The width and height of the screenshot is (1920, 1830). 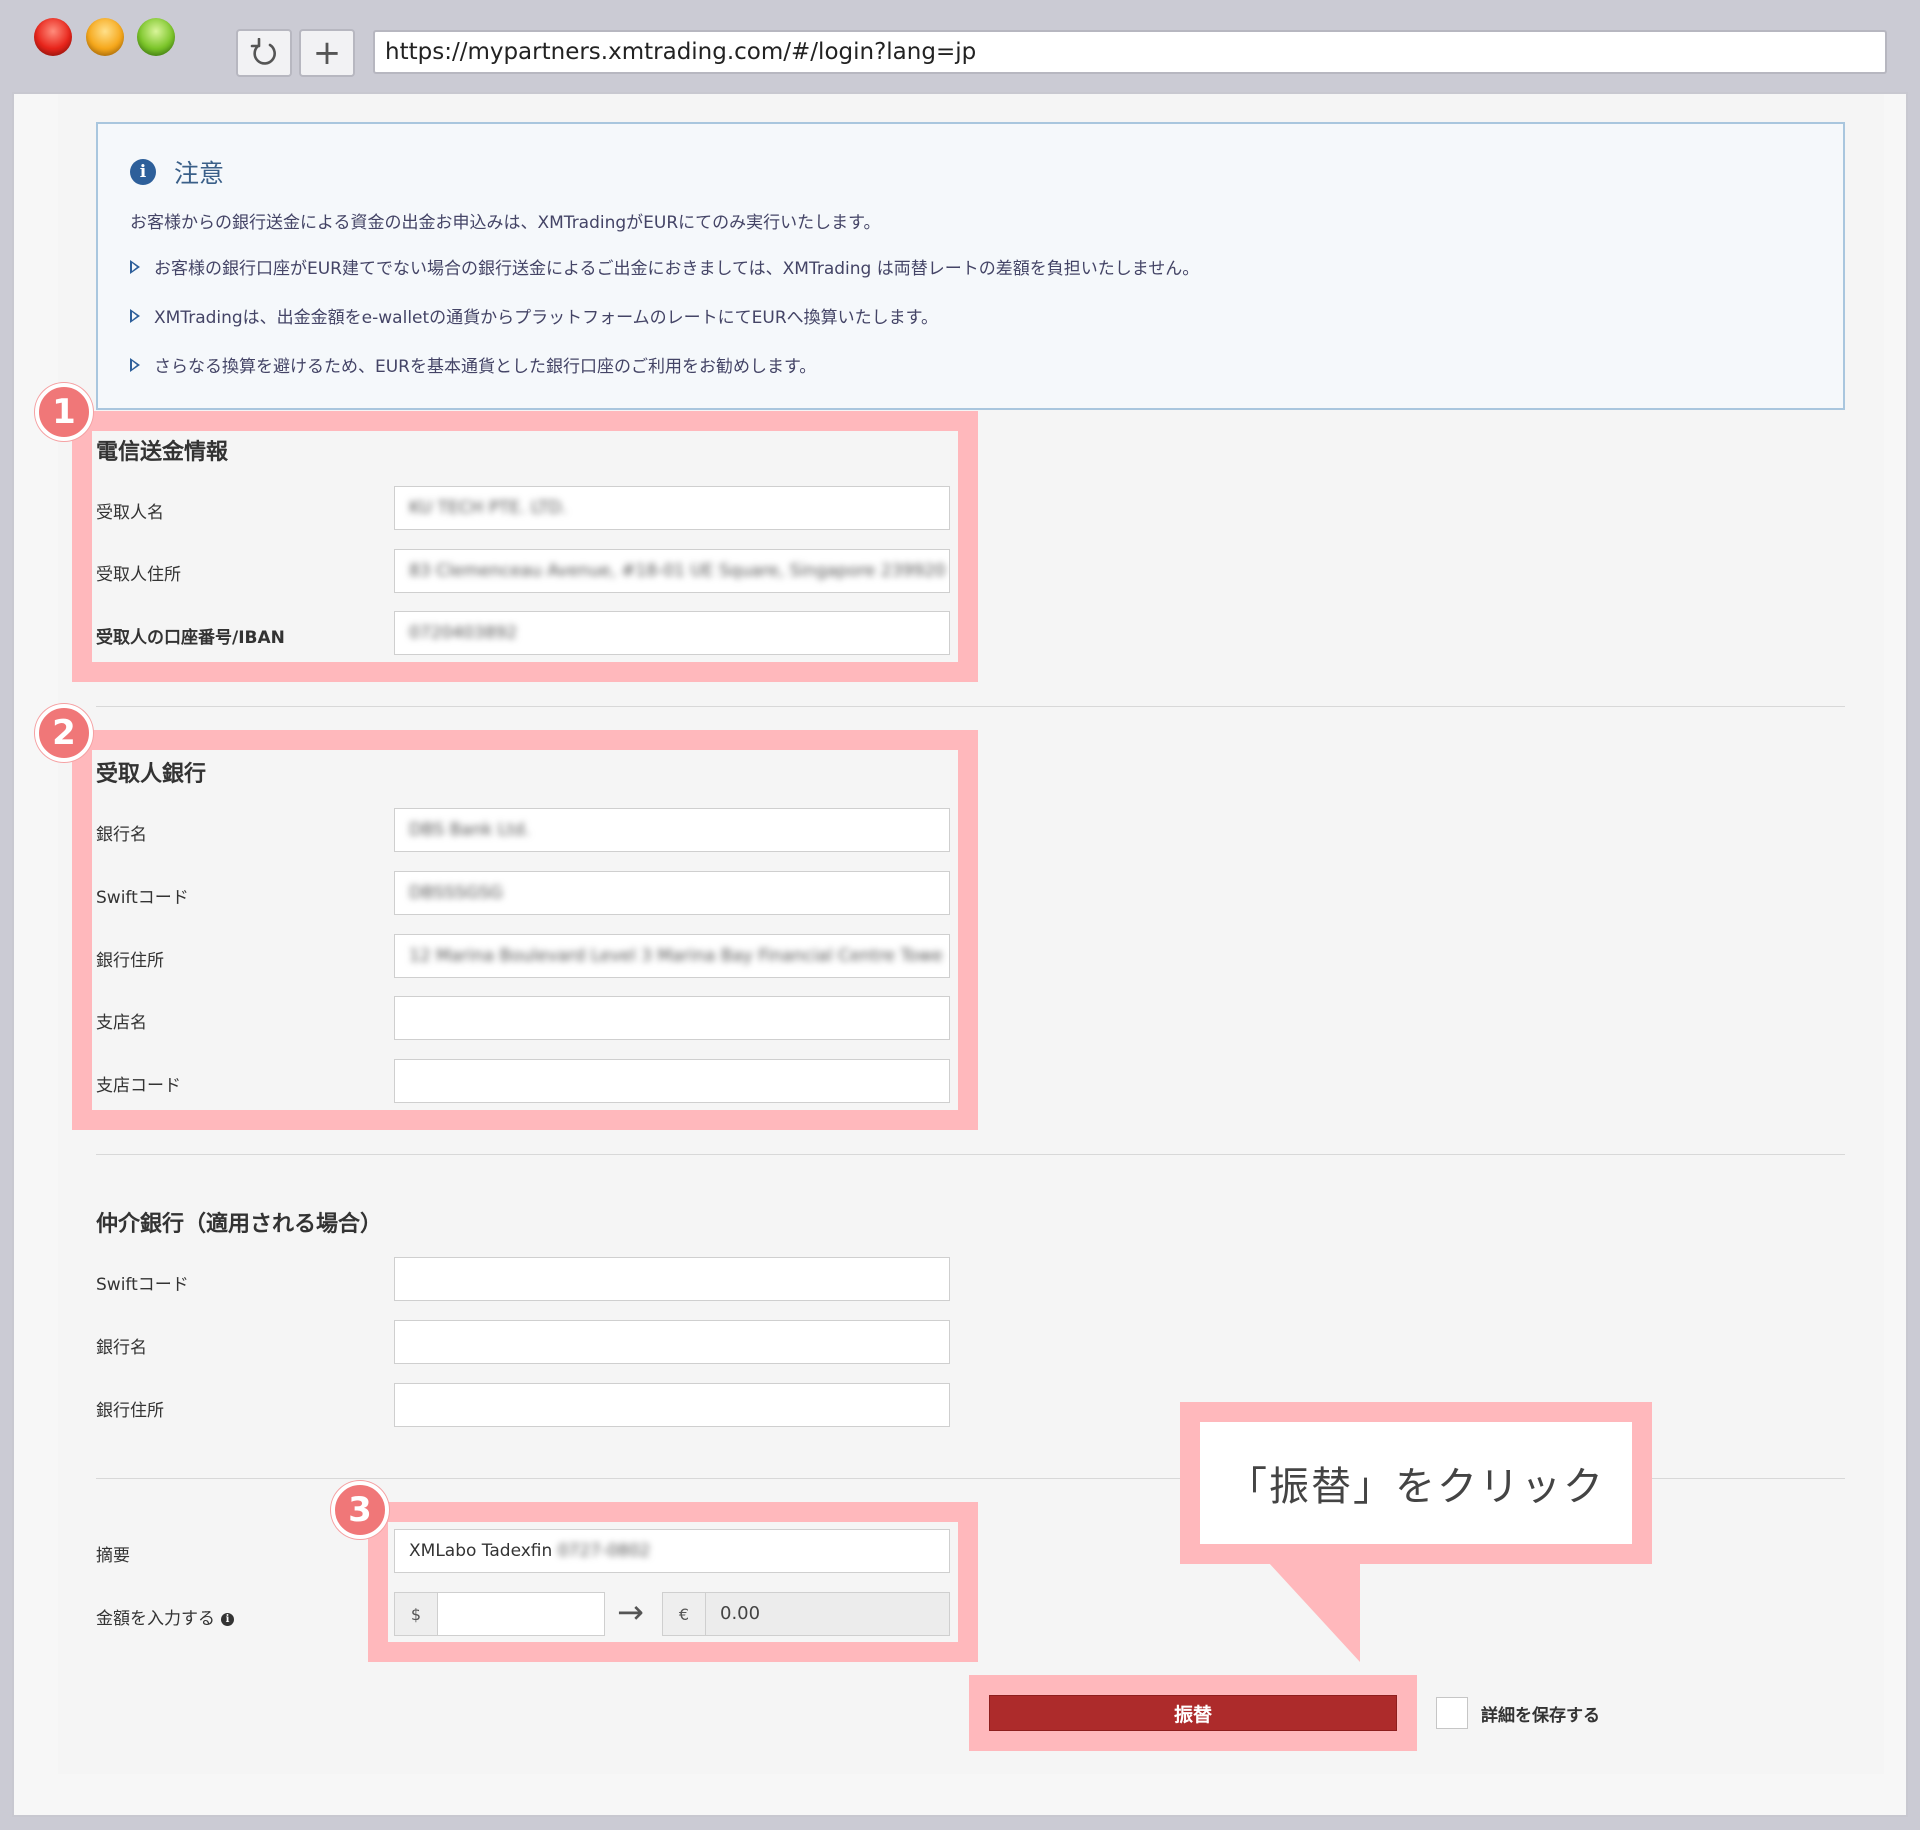 I want to click on label-account-iban: 受取人の口座番号/IBAN, so click(x=190, y=638).